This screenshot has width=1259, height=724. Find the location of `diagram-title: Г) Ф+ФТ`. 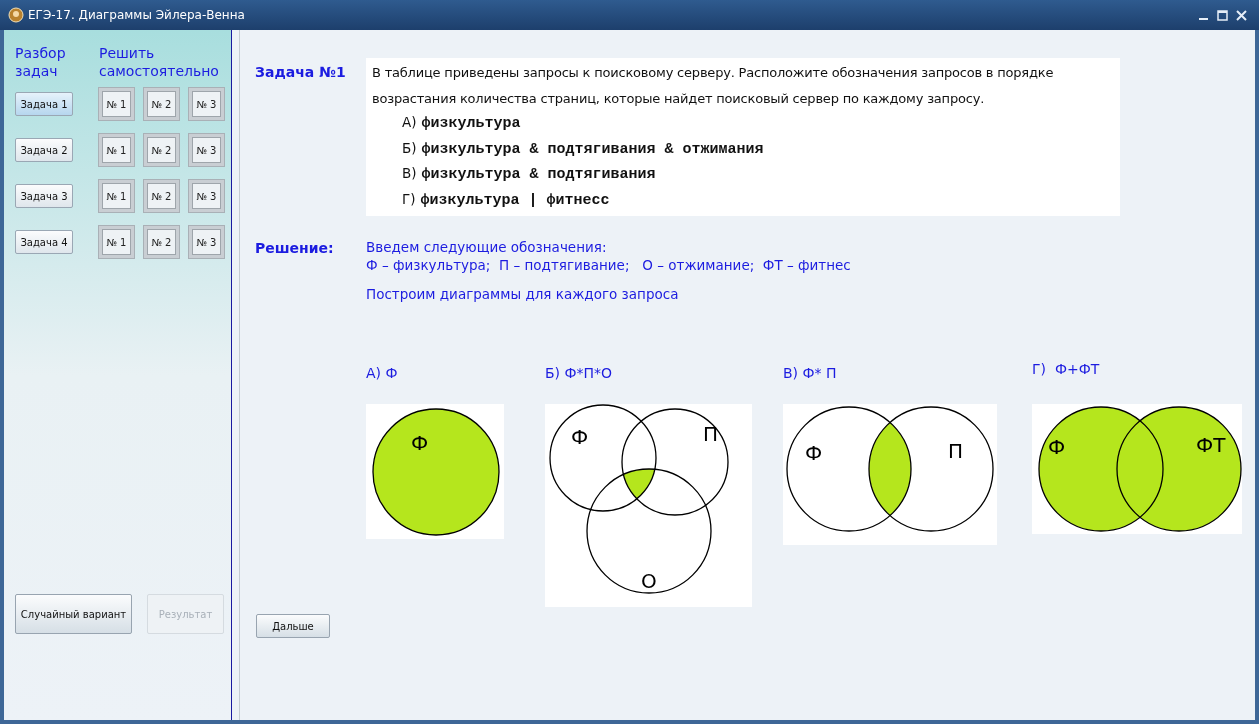

diagram-title: Г) Ф+ФТ is located at coordinates (1066, 369).